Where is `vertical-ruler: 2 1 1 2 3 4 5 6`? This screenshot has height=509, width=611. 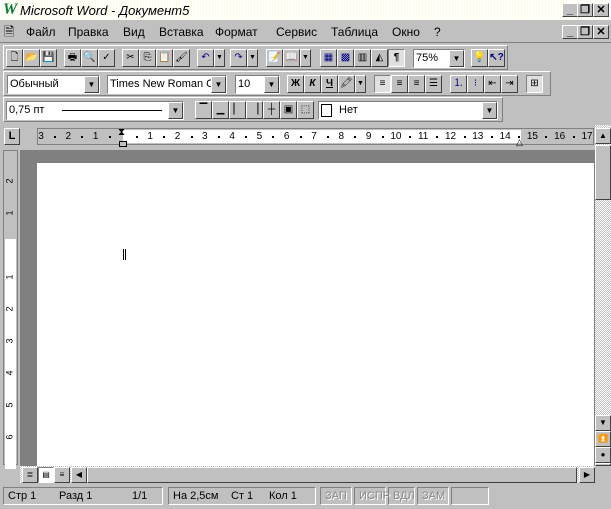
vertical-ruler: 2 1 1 2 3 4 5 6 is located at coordinates (10, 309).